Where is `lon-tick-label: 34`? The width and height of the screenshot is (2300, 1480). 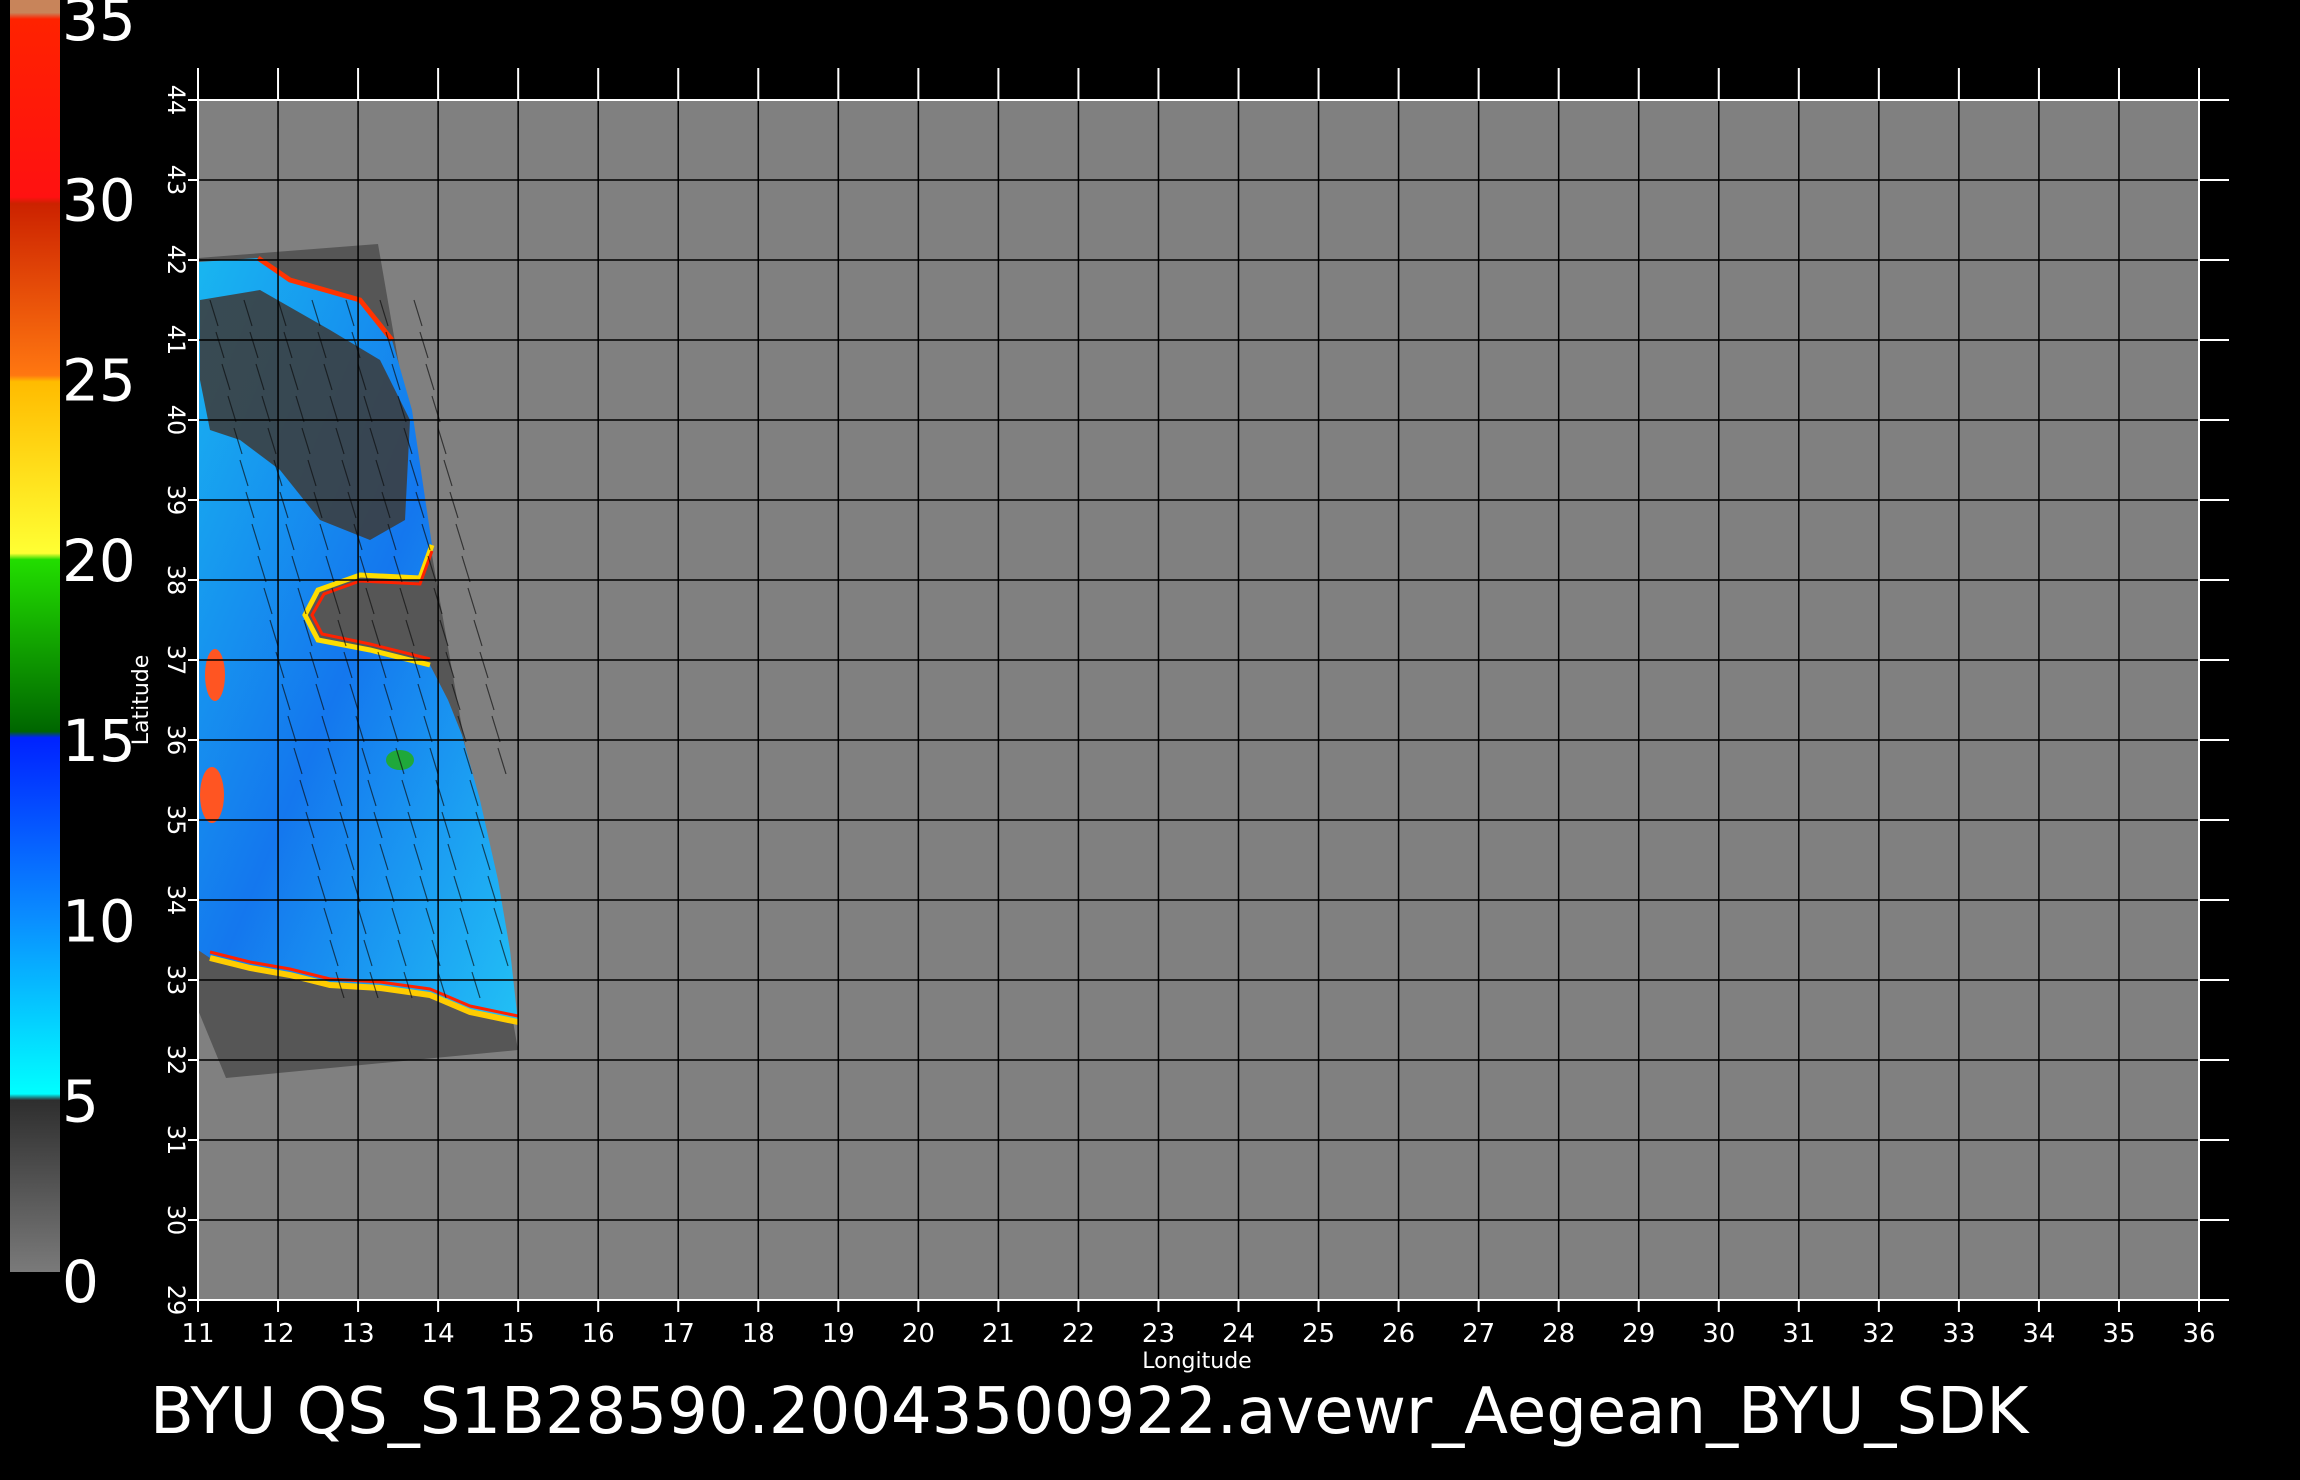
lon-tick-label: 34 is located at coordinates (2038, 1334).